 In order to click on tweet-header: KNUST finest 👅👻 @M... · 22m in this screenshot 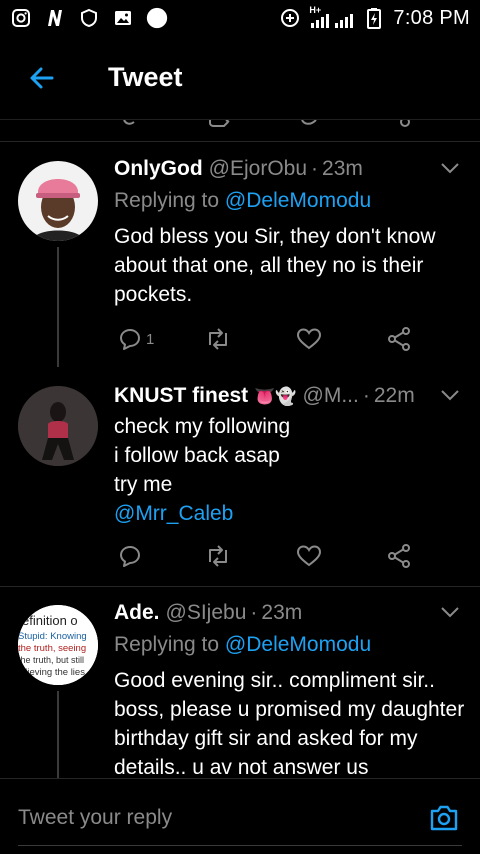, I will do `click(290, 398)`.